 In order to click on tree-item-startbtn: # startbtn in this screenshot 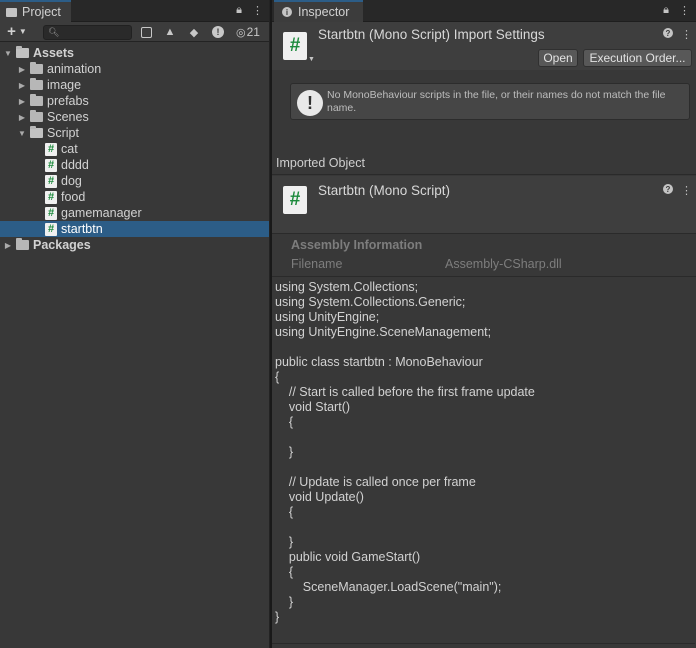, I will do `click(134, 229)`.